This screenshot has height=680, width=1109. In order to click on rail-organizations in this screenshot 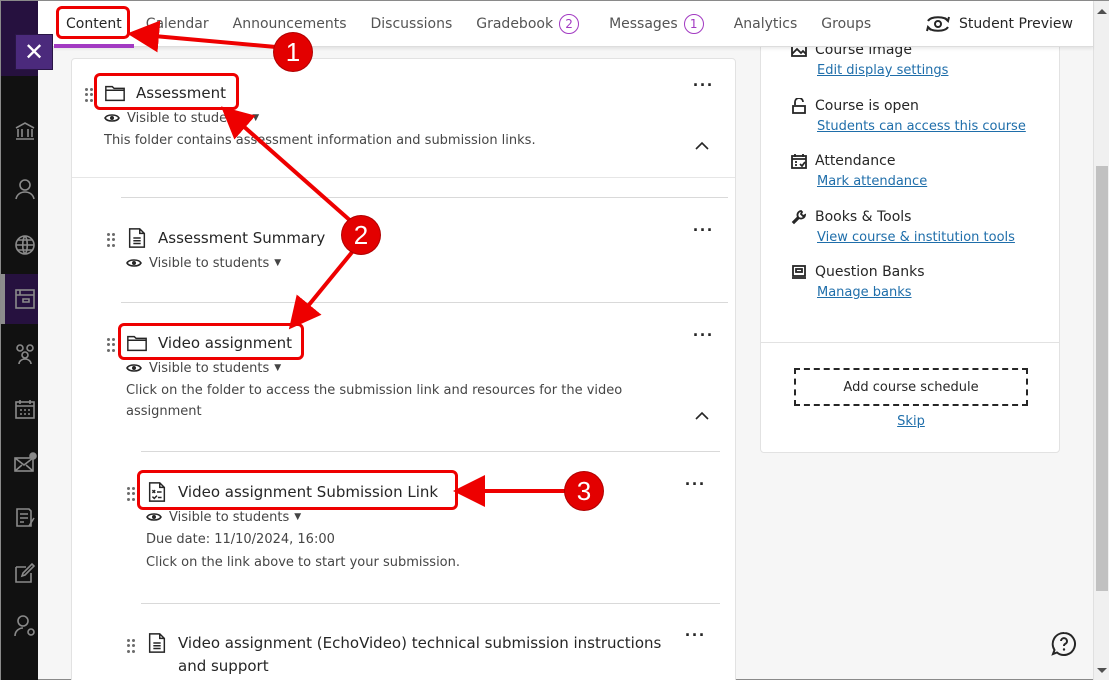, I will do `click(19, 354)`.